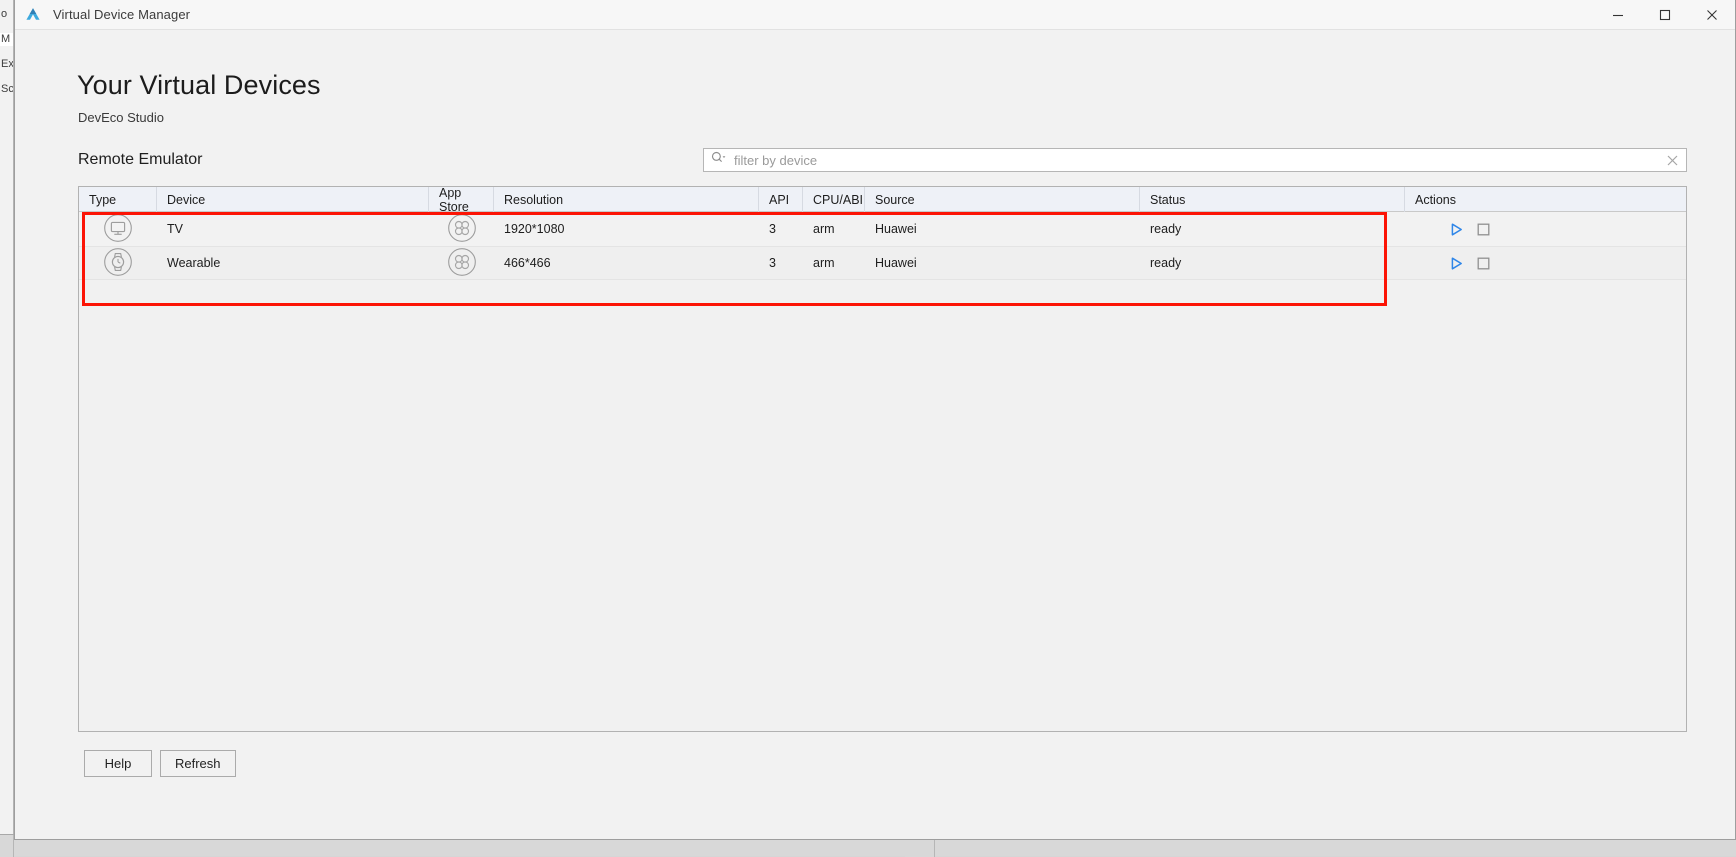 Image resolution: width=1736 pixels, height=857 pixels. Describe the element at coordinates (1002, 199) in the screenshot. I see `column-header-source: Source` at that location.